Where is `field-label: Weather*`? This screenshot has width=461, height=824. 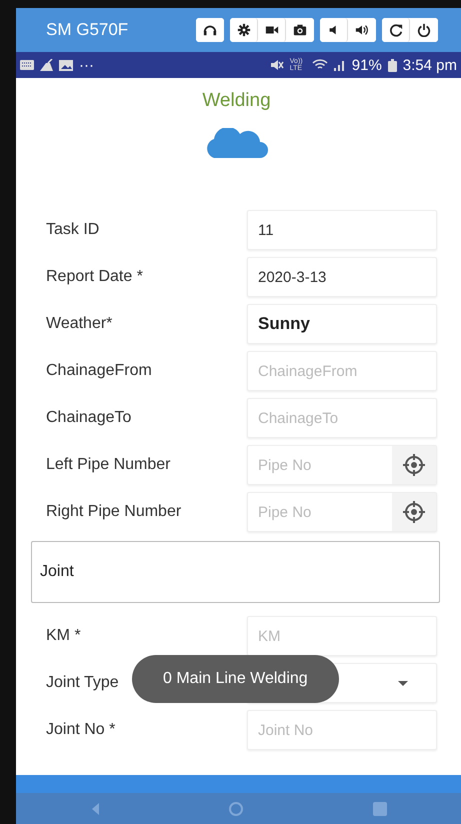
field-label: Weather* is located at coordinates (79, 324).